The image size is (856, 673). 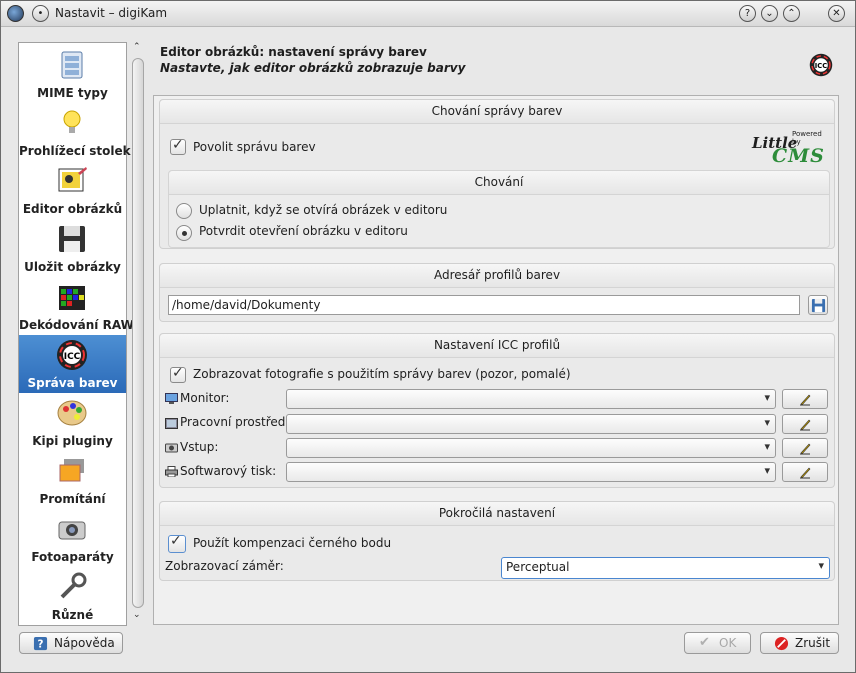 I want to click on help-titlebar-button: ?, so click(x=747, y=13).